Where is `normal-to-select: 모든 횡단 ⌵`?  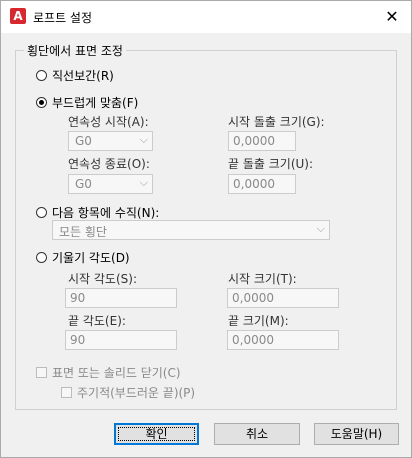 normal-to-select: 모든 횡단 ⌵ is located at coordinates (191, 230).